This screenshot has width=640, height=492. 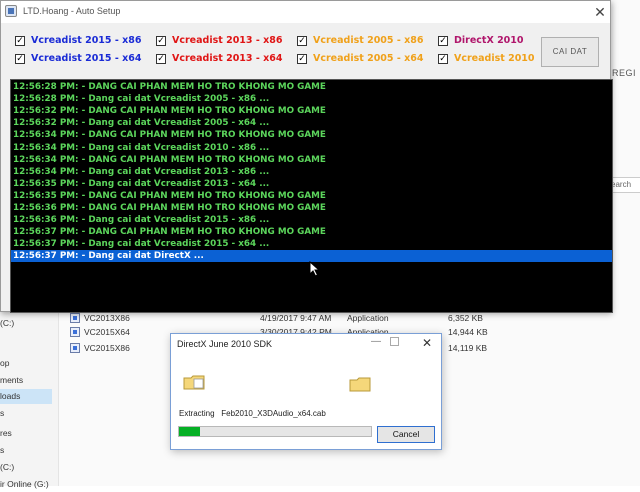 I want to click on app-icon, so click(x=11, y=11).